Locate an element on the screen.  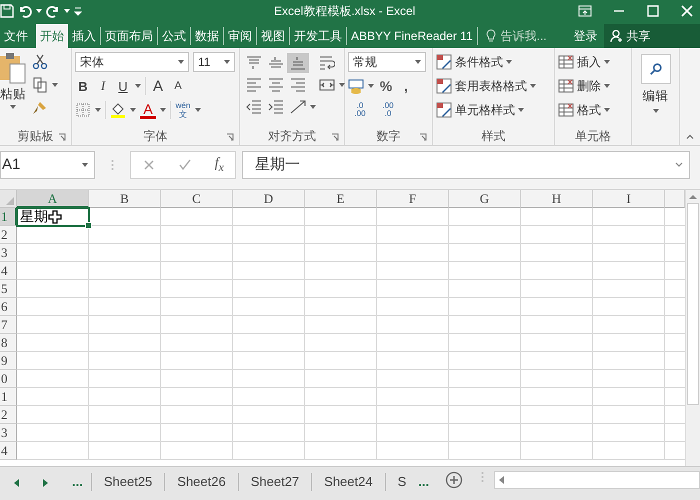
horizontal-scrollbar is located at coordinates (597, 480).